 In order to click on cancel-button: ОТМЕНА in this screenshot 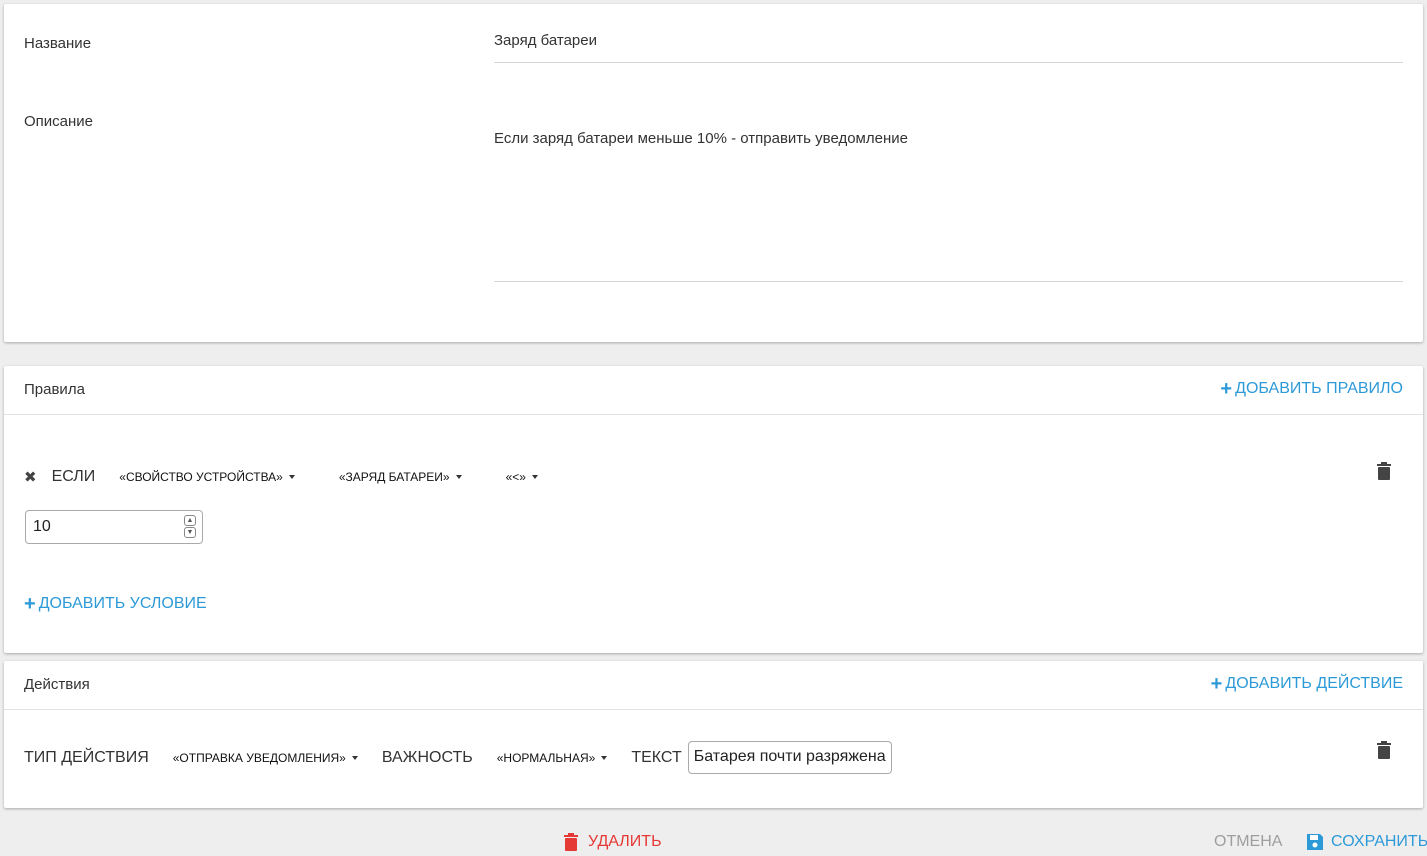, I will do `click(1248, 842)`.